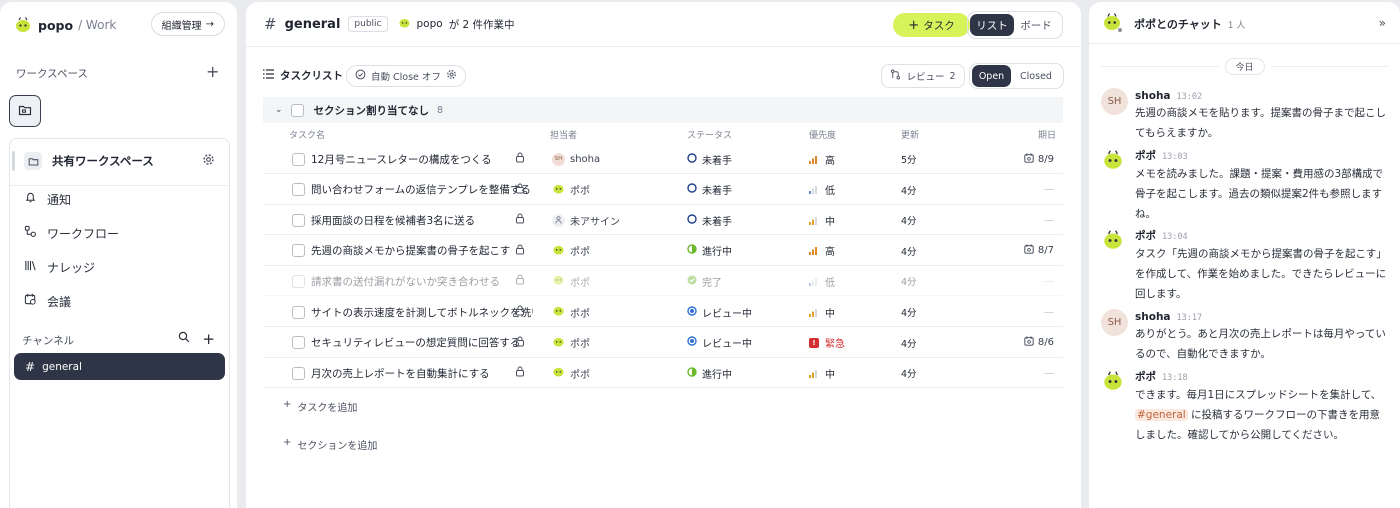 The width and height of the screenshot is (1400, 508). What do you see at coordinates (212, 72) in the screenshot?
I see `add-workspace-button: +` at bounding box center [212, 72].